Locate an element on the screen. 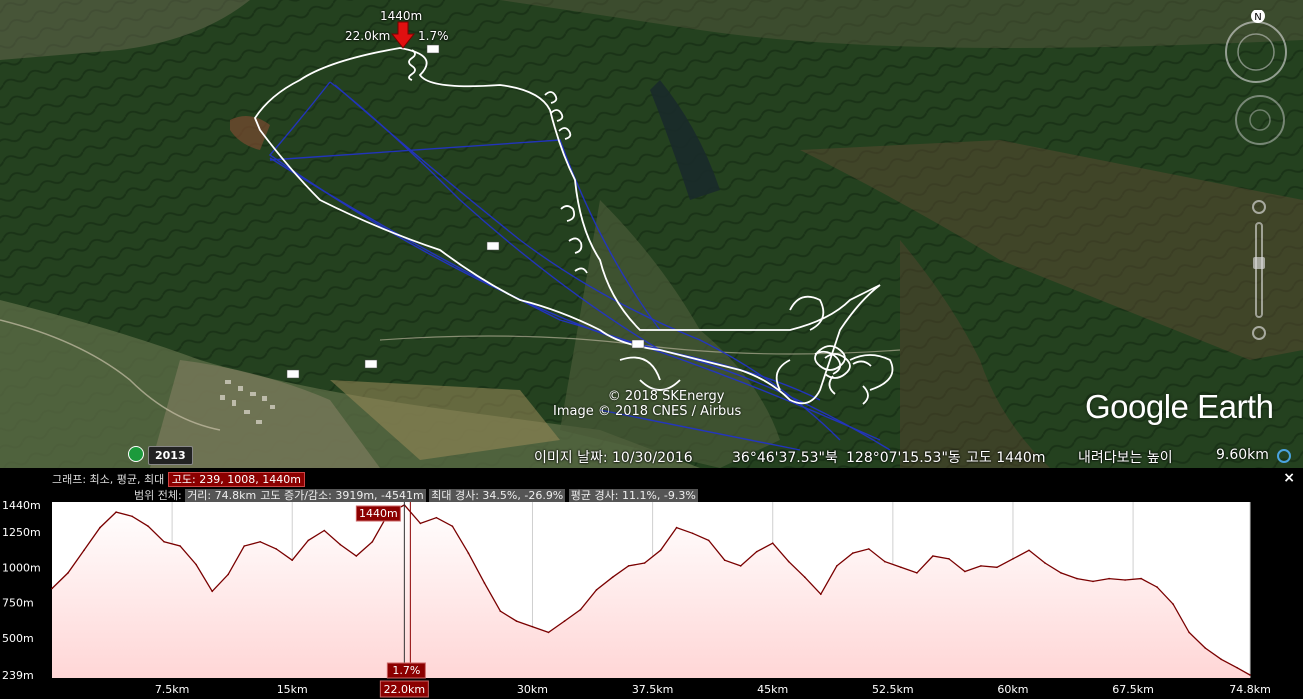 Image resolution: width=1303 pixels, height=699 pixels. streaming-progress-icon is located at coordinates (1284, 456).